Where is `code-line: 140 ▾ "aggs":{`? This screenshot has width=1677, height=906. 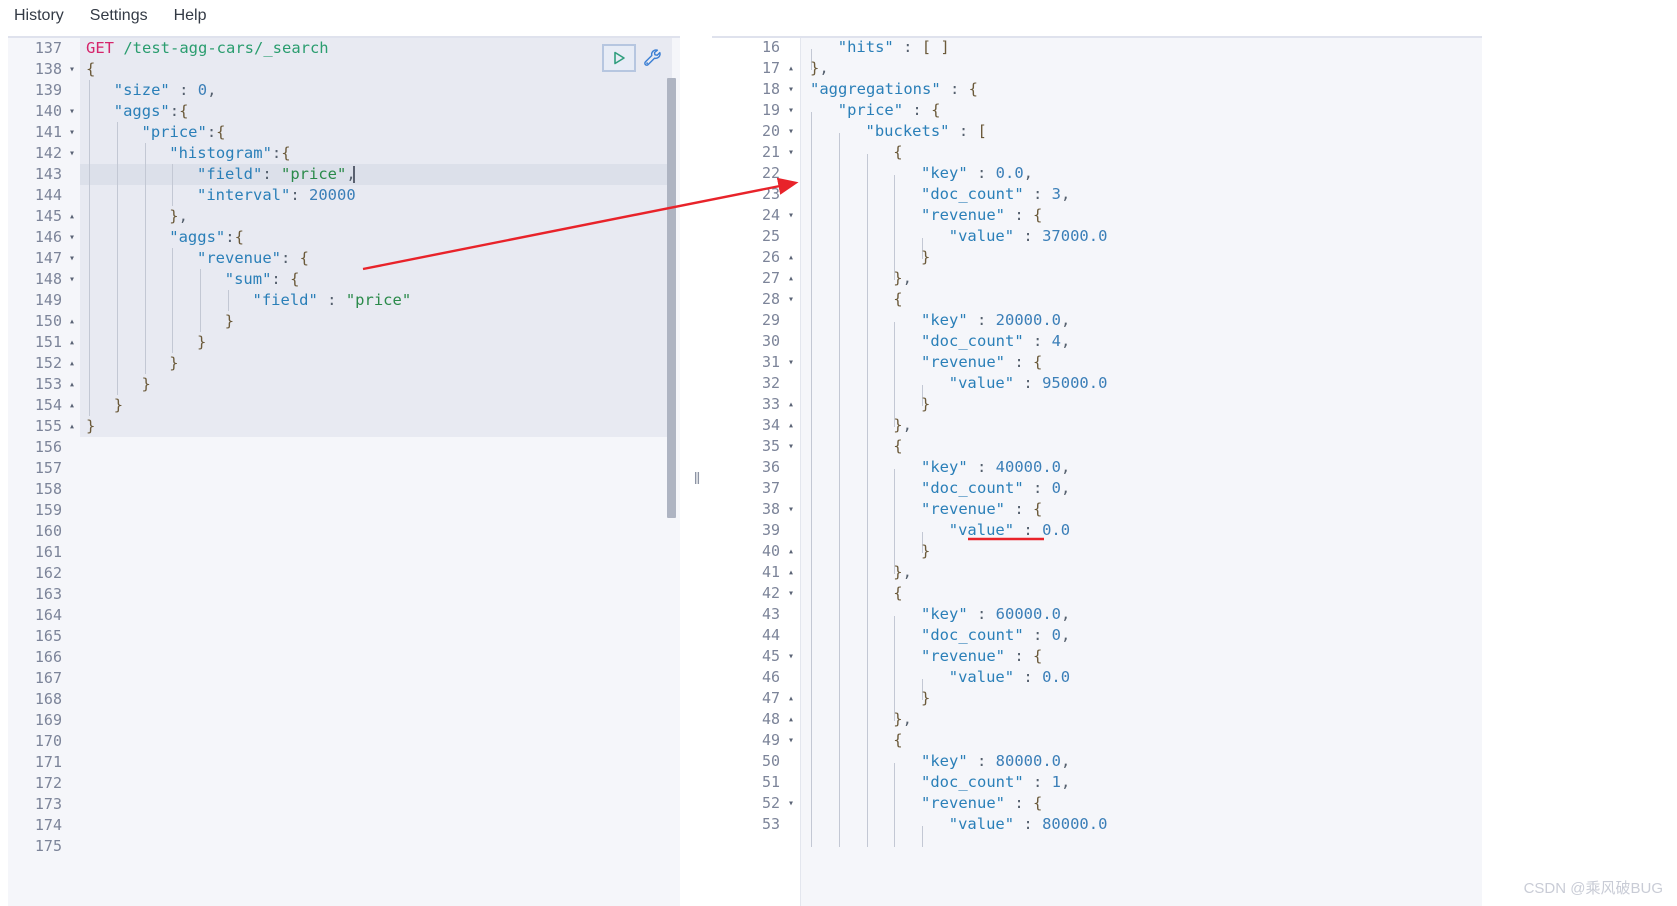 code-line: 140 ▾ "aggs":{ is located at coordinates (344, 111).